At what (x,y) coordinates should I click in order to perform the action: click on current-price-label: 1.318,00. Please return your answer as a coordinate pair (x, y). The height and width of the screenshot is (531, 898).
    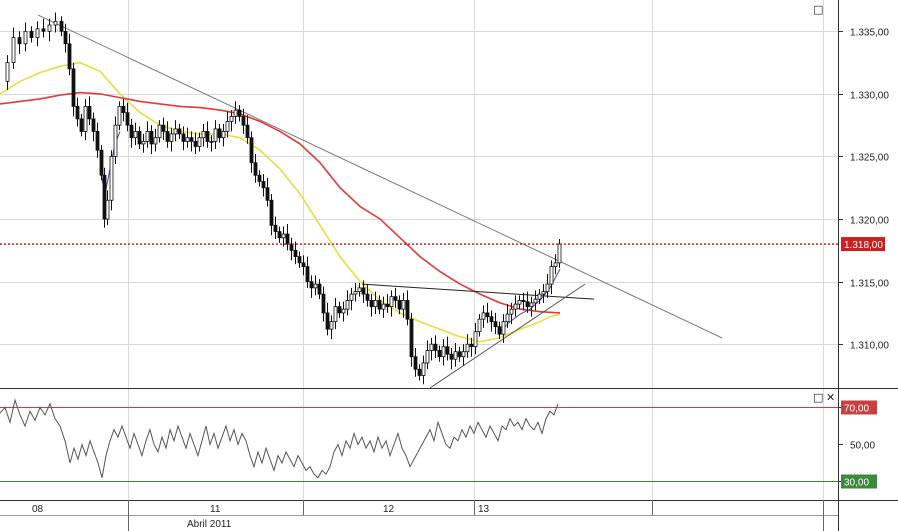
    Looking at the image, I should click on (863, 245).